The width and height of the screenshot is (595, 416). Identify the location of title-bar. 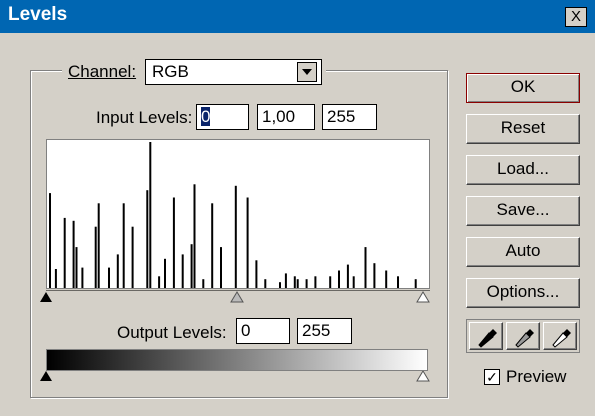
(297, 16).